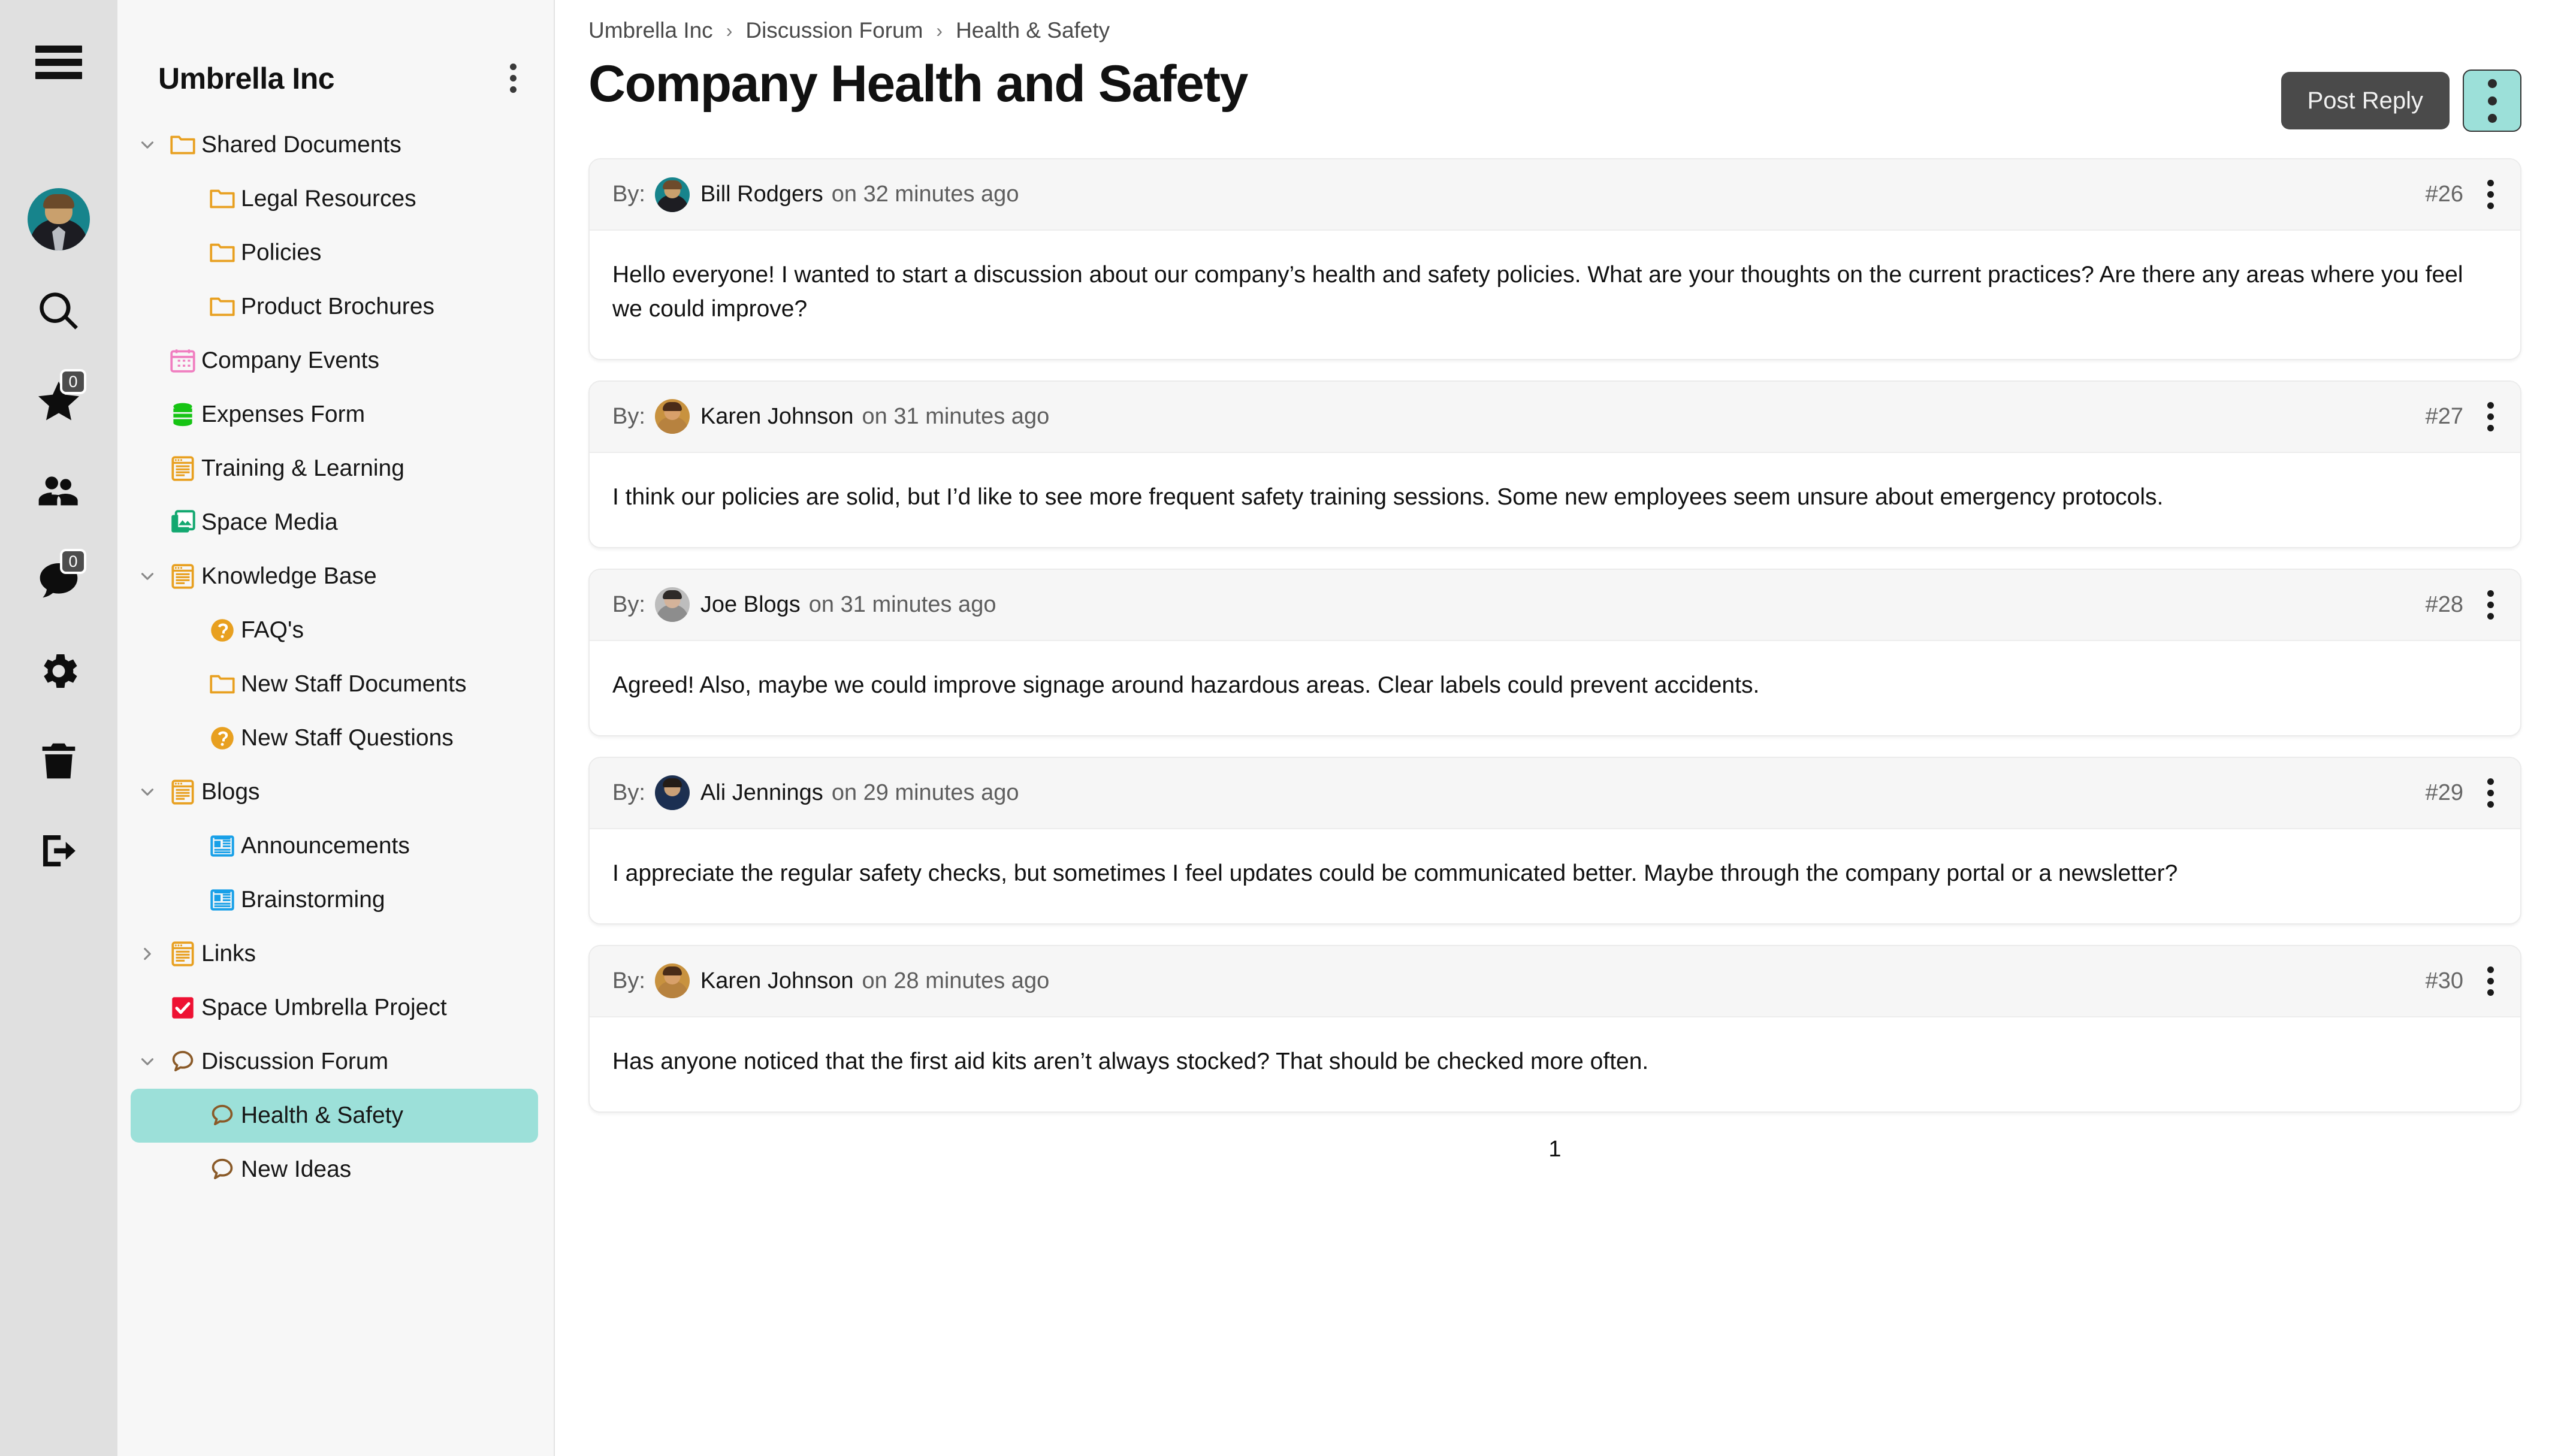 The image size is (2555, 1456). What do you see at coordinates (281, 253) in the screenshot?
I see `tree-item-label: Policies` at bounding box center [281, 253].